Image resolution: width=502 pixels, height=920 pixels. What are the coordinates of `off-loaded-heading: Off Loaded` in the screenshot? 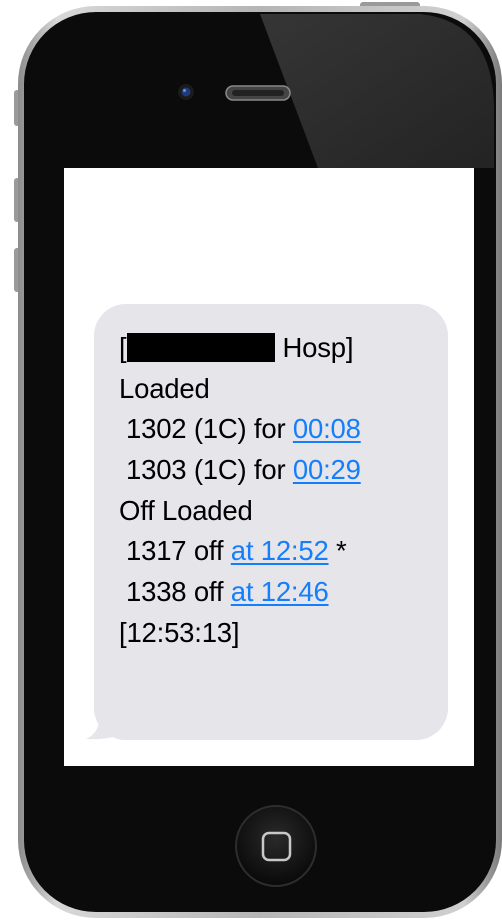 It's located at (186, 510).